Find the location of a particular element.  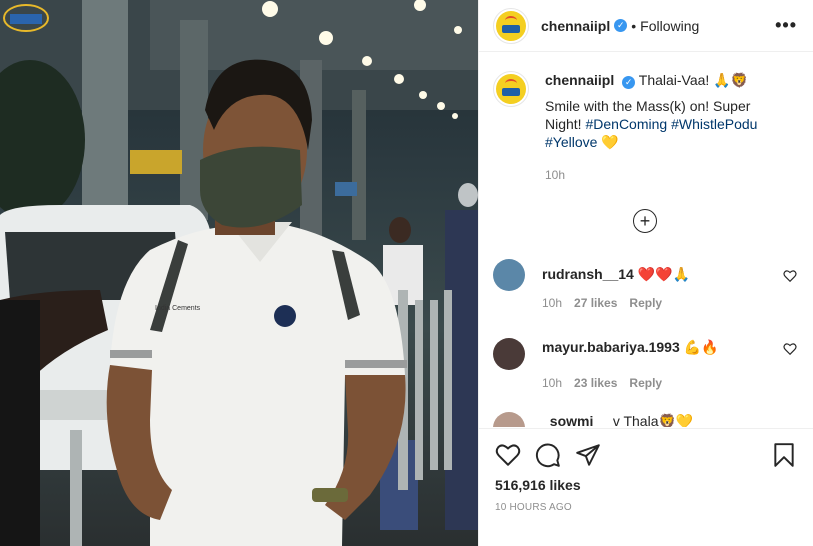

header-username: chennaiipl is located at coordinates (575, 26).